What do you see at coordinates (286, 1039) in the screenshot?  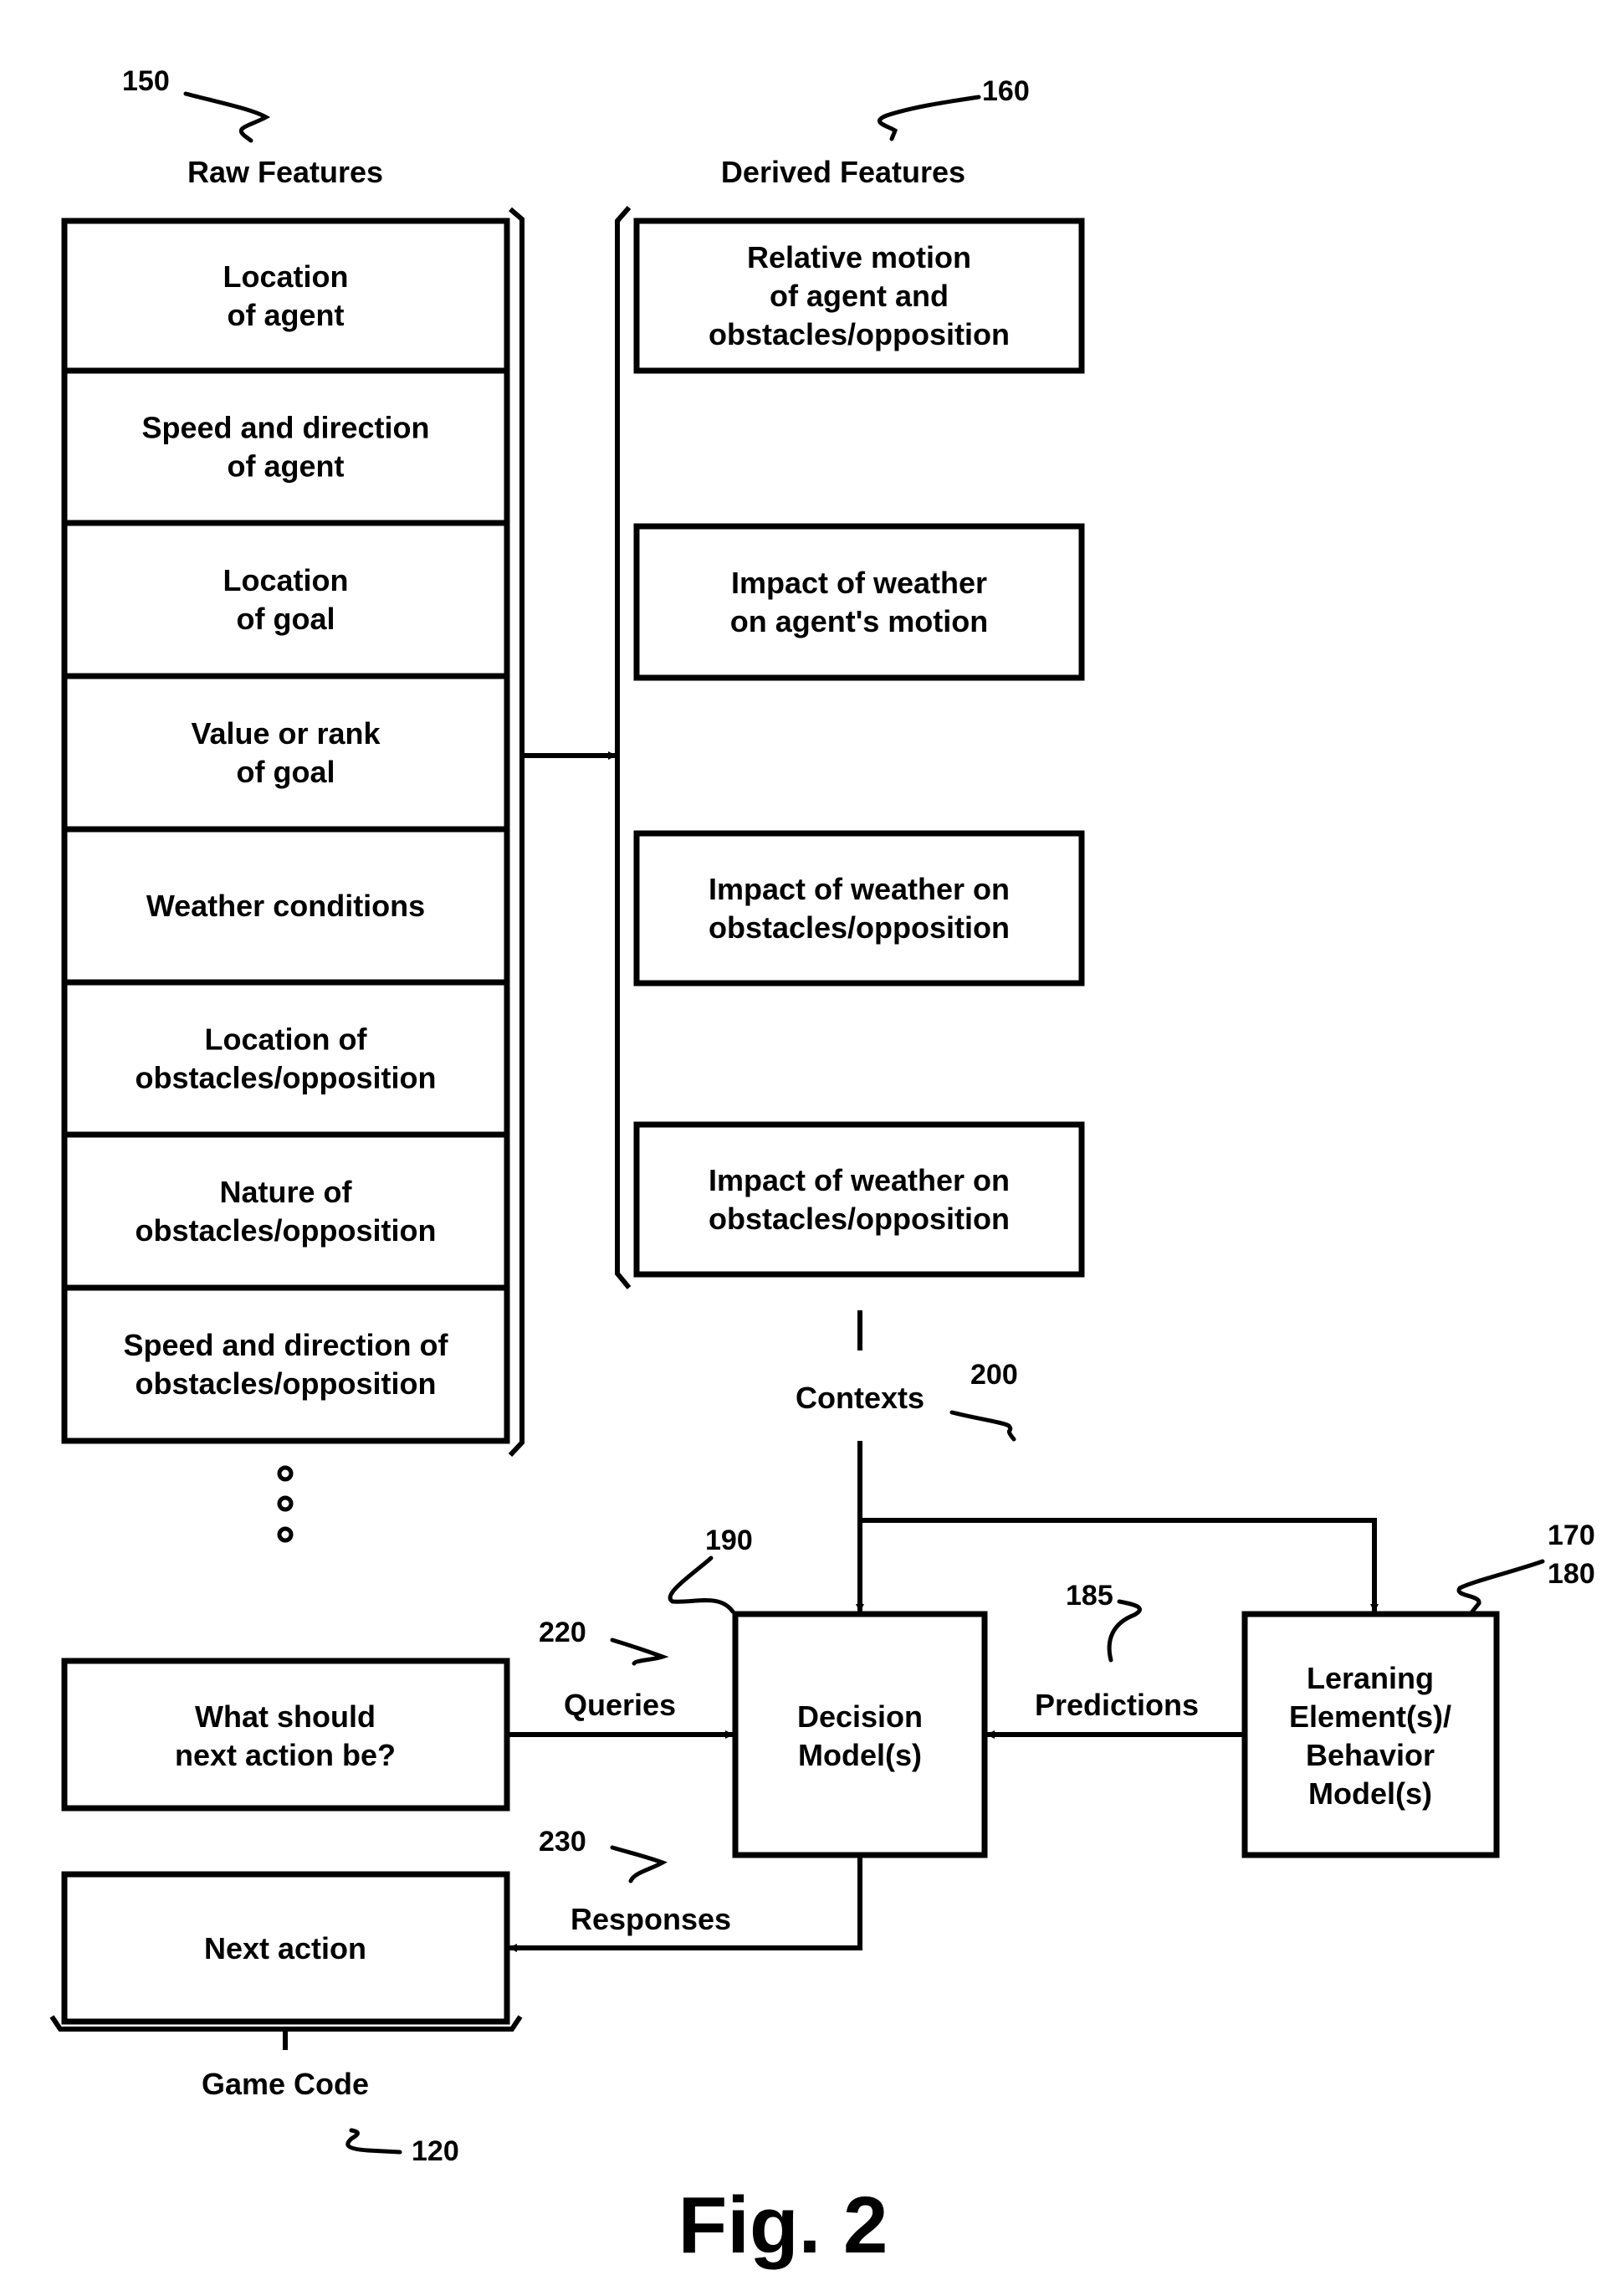 I see `raw-feature-6-line-1: Location of` at bounding box center [286, 1039].